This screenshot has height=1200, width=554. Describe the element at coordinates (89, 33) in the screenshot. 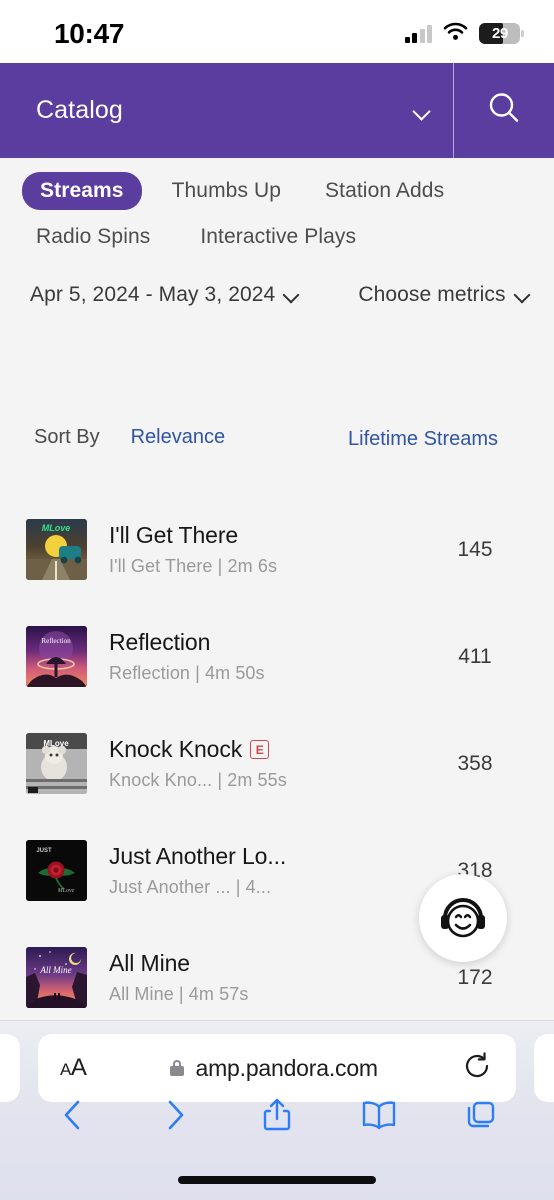

I see `status-time: 10:47` at that location.